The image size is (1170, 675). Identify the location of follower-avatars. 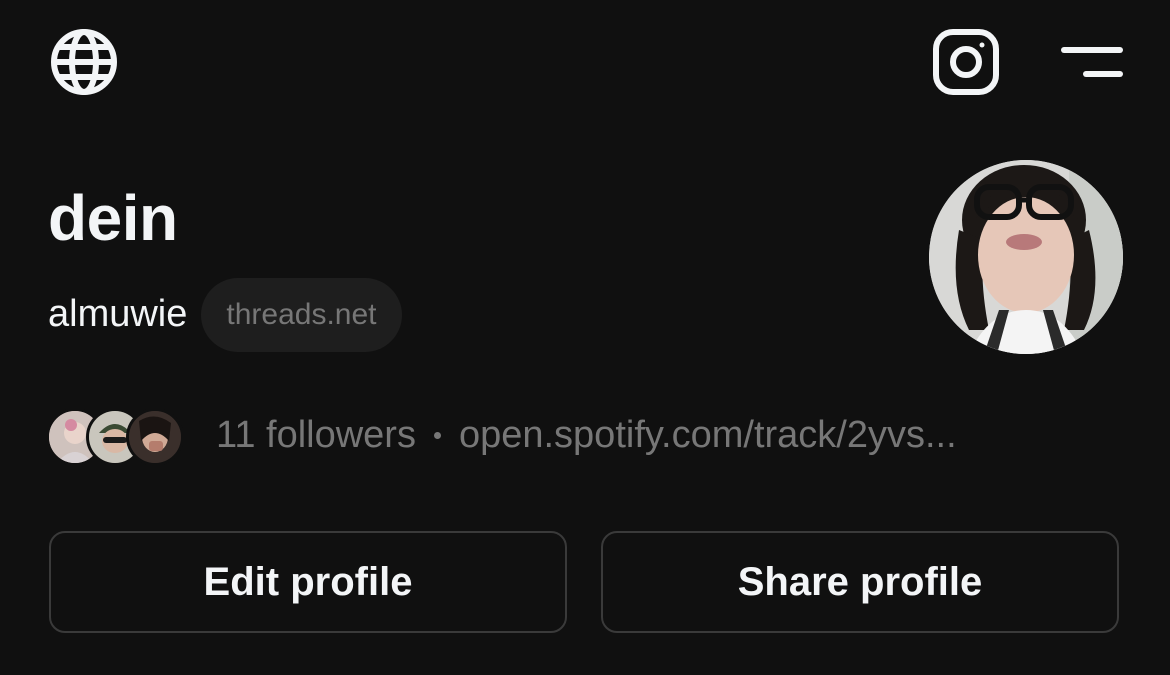
(117, 436).